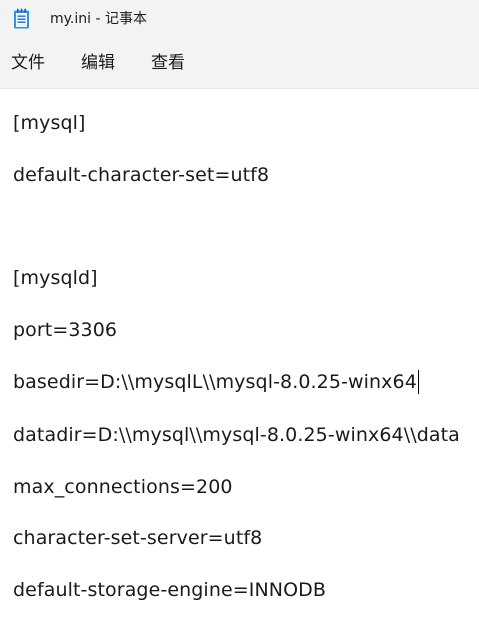 This screenshot has height=618, width=479. I want to click on text-caret, so click(418, 382).